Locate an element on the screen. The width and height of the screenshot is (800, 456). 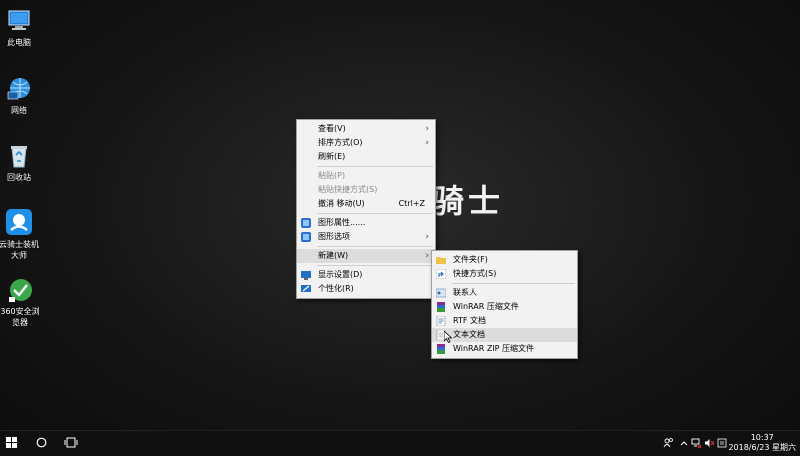
menu-item-display-settings: 显示设置(D) is located at coordinates (366, 275).